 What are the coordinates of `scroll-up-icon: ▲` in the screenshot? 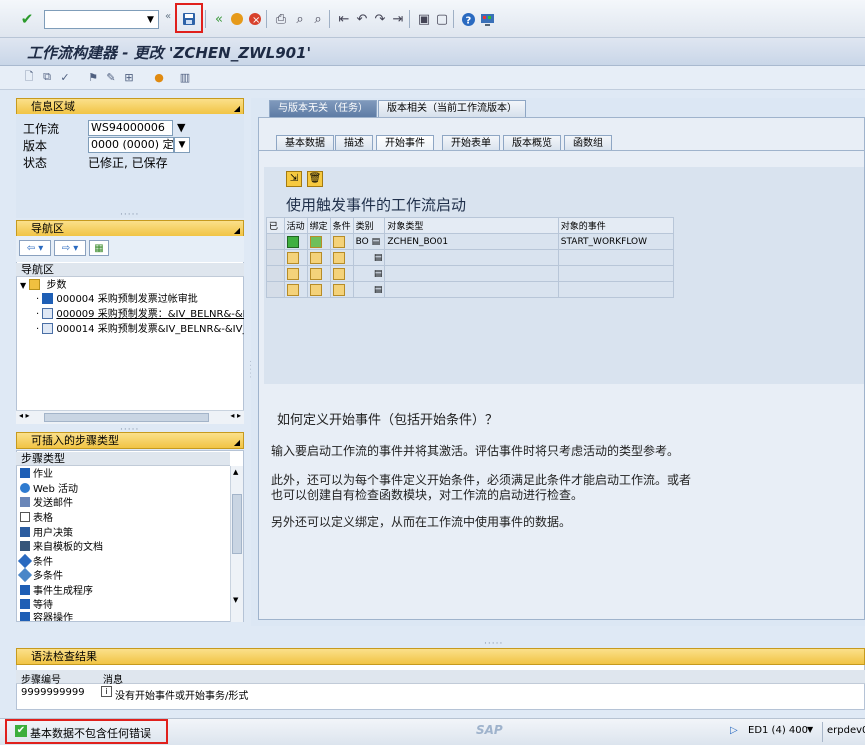 It's located at (235, 472).